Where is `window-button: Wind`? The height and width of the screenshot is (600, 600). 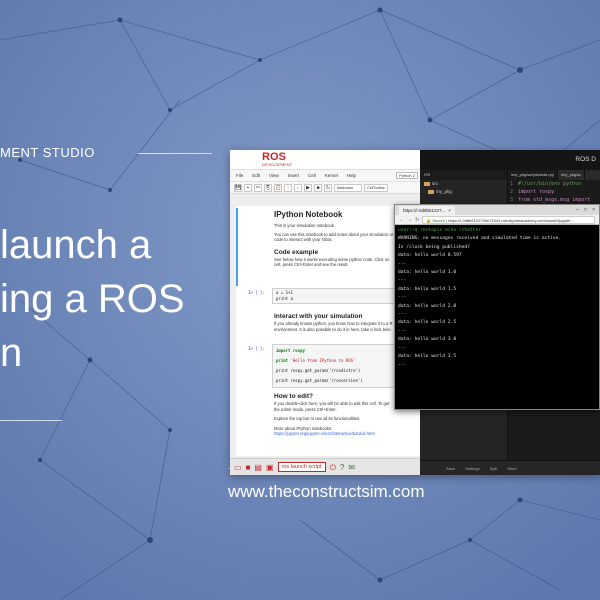
window-button: Wind is located at coordinates (511, 468).